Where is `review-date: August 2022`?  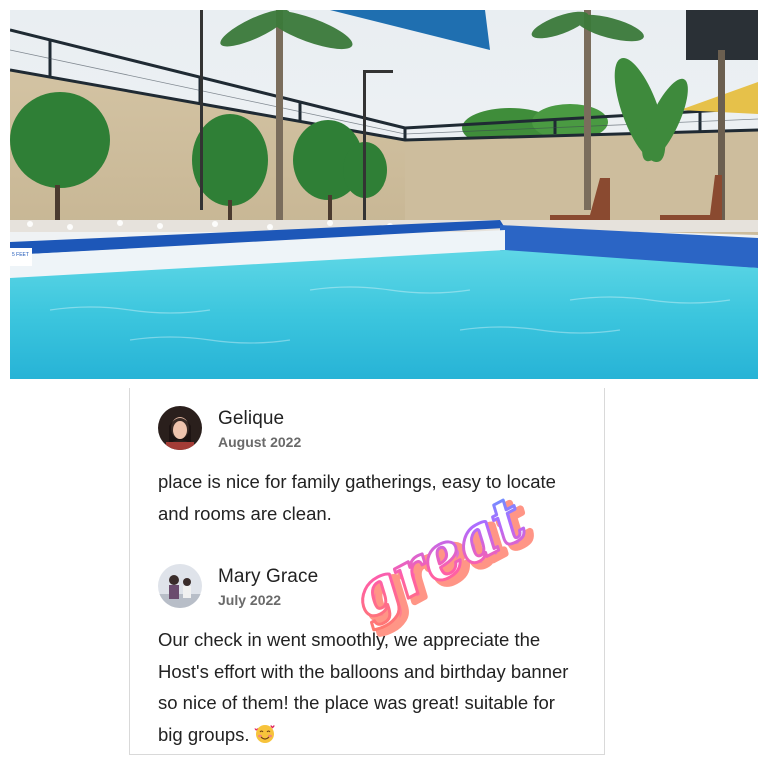 review-date: August 2022 is located at coordinates (260, 442).